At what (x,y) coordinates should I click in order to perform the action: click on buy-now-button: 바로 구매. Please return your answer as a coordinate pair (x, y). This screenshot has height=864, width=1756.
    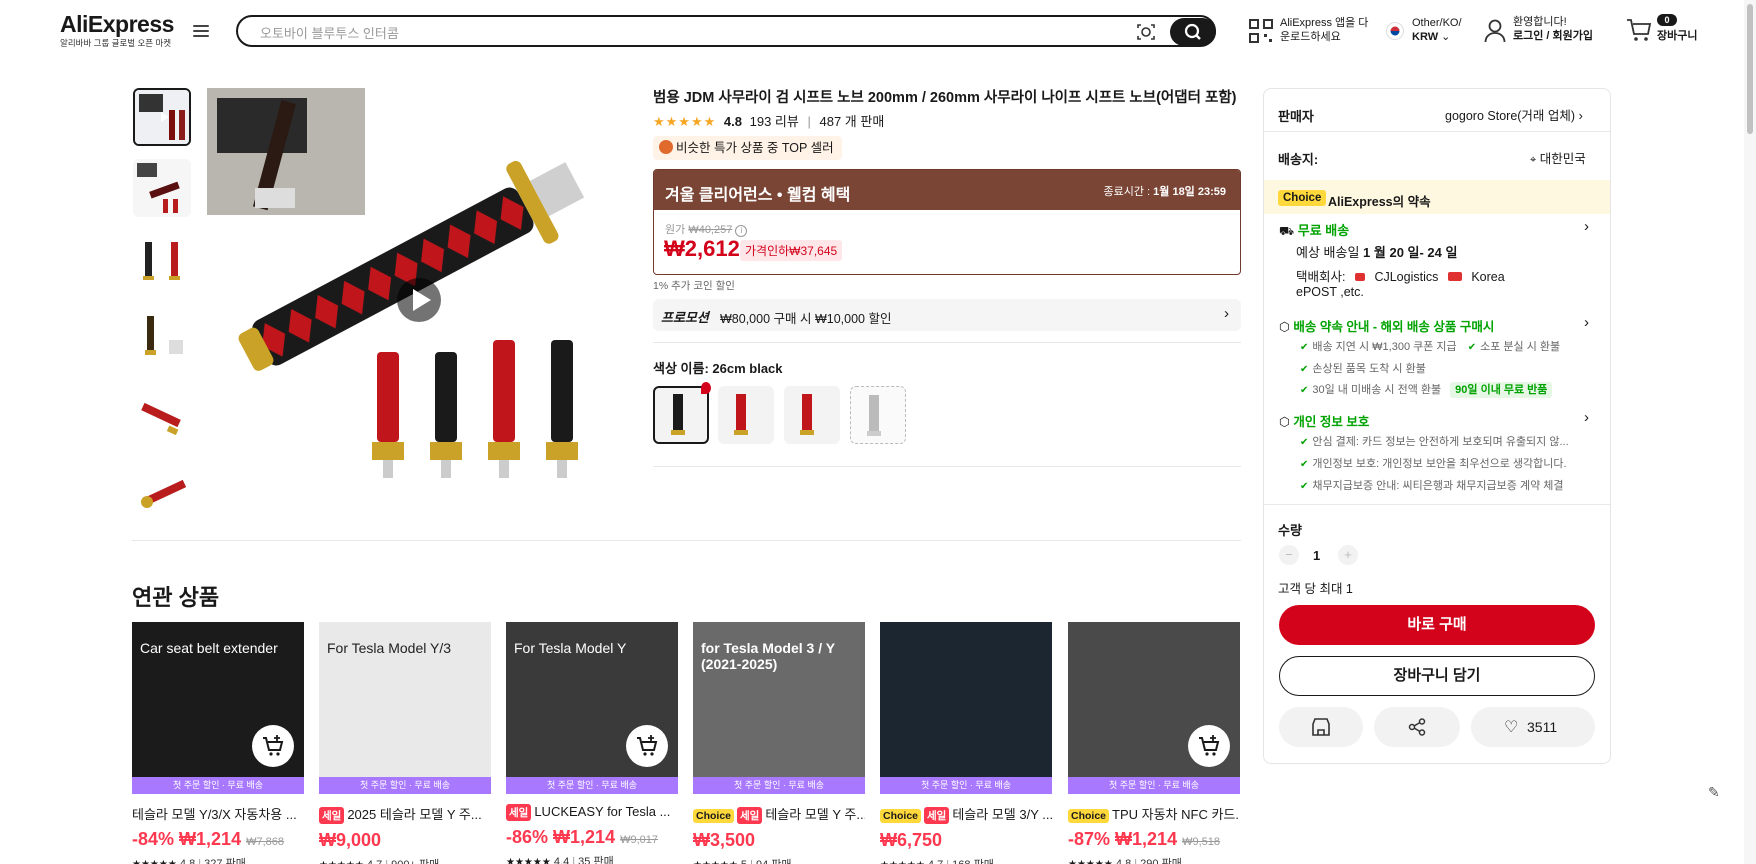
    Looking at the image, I should click on (1437, 625).